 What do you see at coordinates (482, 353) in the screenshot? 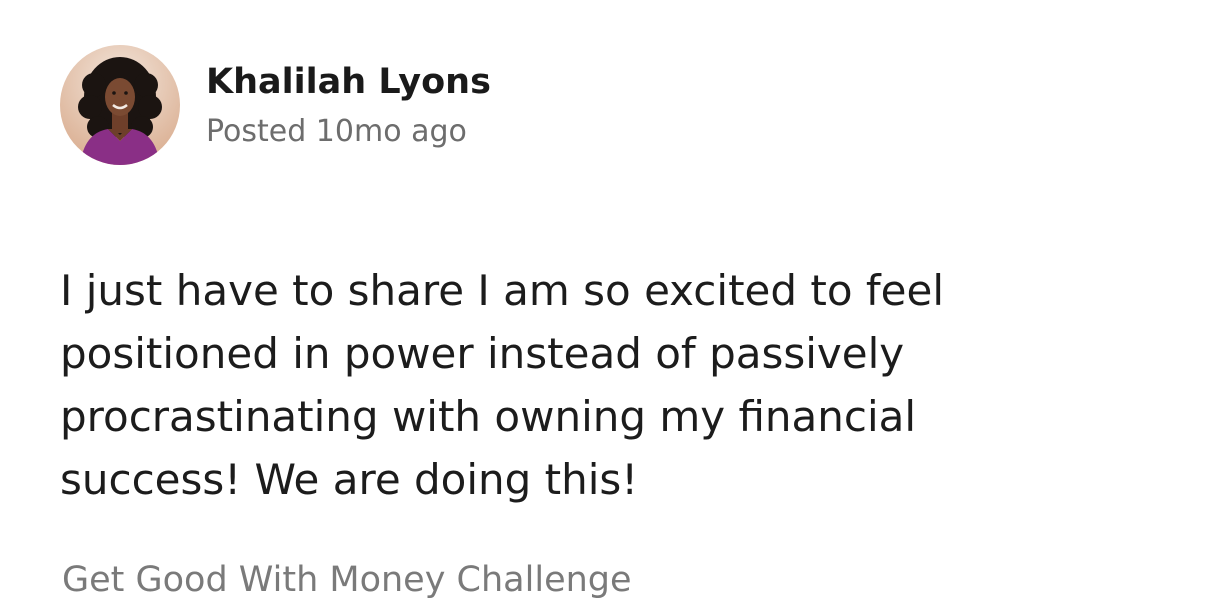
I see `post-body-line: positioned in power instead of passively` at bounding box center [482, 353].